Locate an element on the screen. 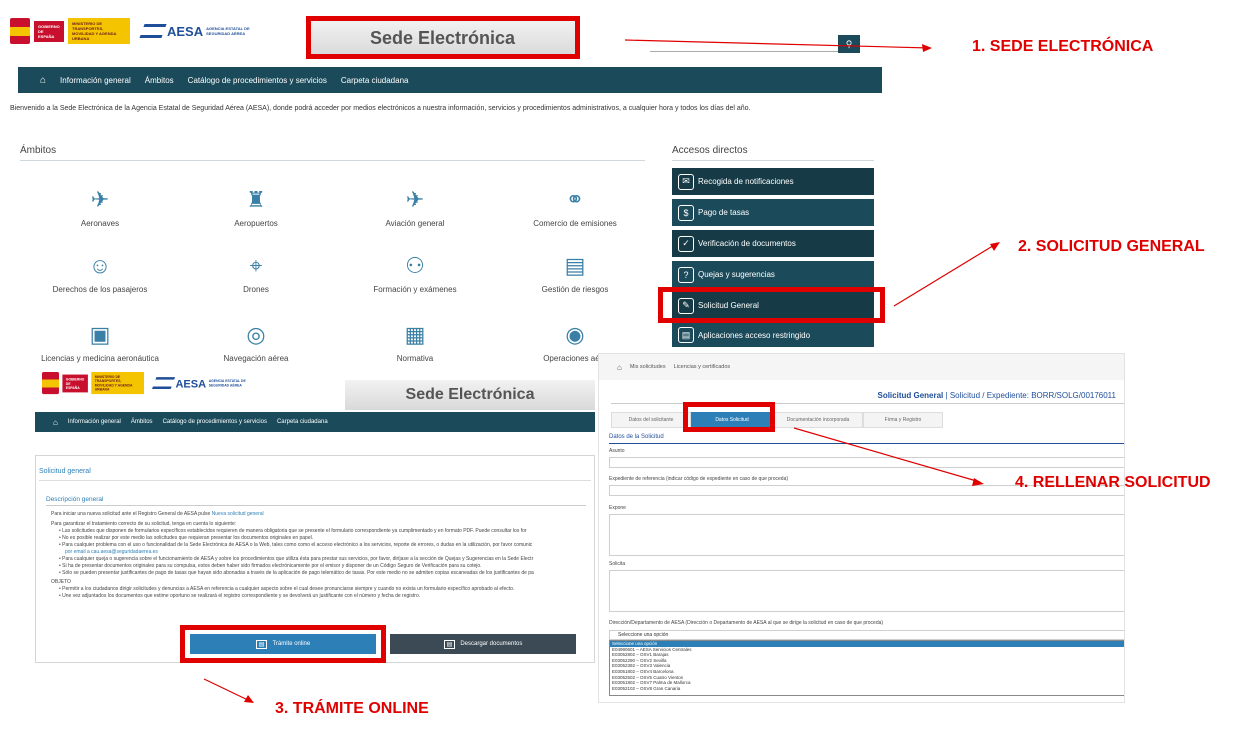 The image size is (1255, 729). expone-textarea is located at coordinates (866, 535).